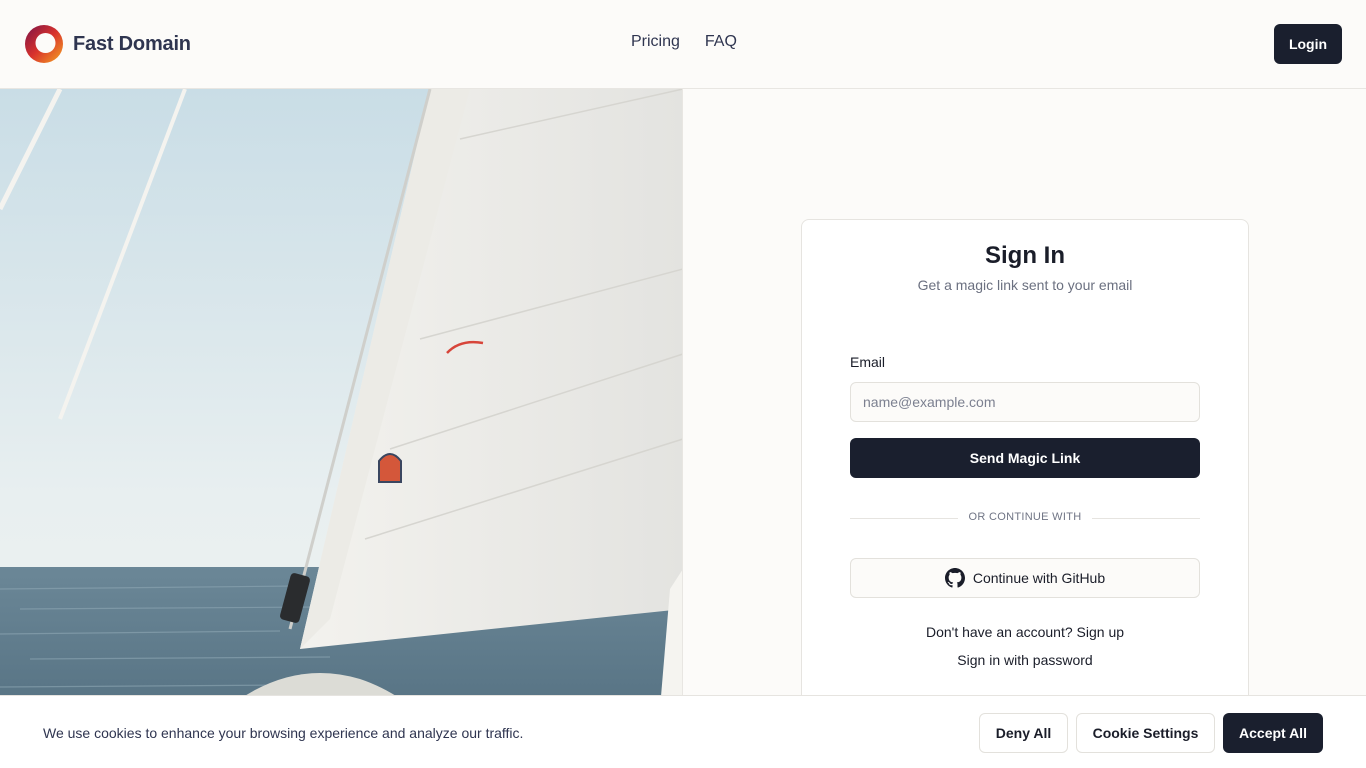 The width and height of the screenshot is (1366, 768). Describe the element at coordinates (1146, 518) in the screenshot. I see `divider-line-right` at that location.